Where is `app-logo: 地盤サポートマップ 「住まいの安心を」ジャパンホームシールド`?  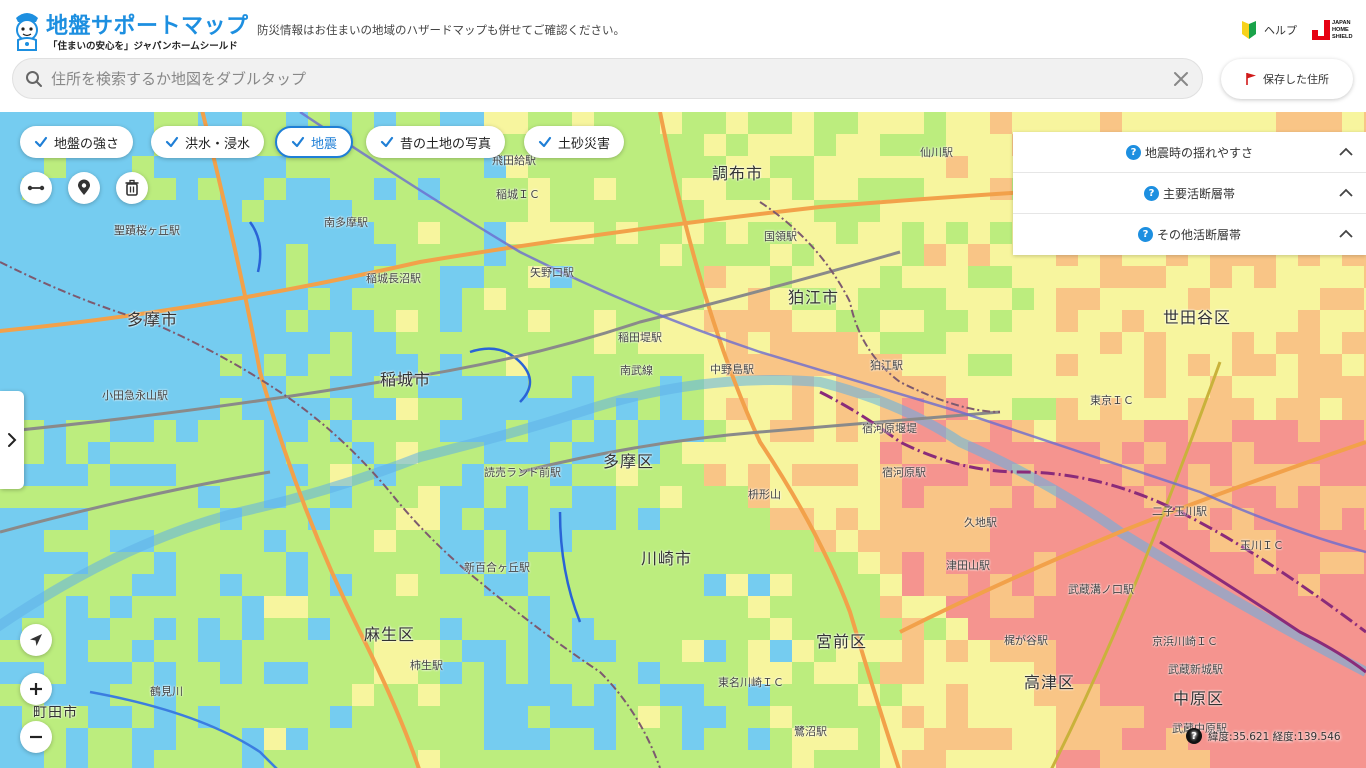
app-logo: 地盤サポートマップ 「住まいの安心を」ジャパンホームシールド is located at coordinates (129, 31).